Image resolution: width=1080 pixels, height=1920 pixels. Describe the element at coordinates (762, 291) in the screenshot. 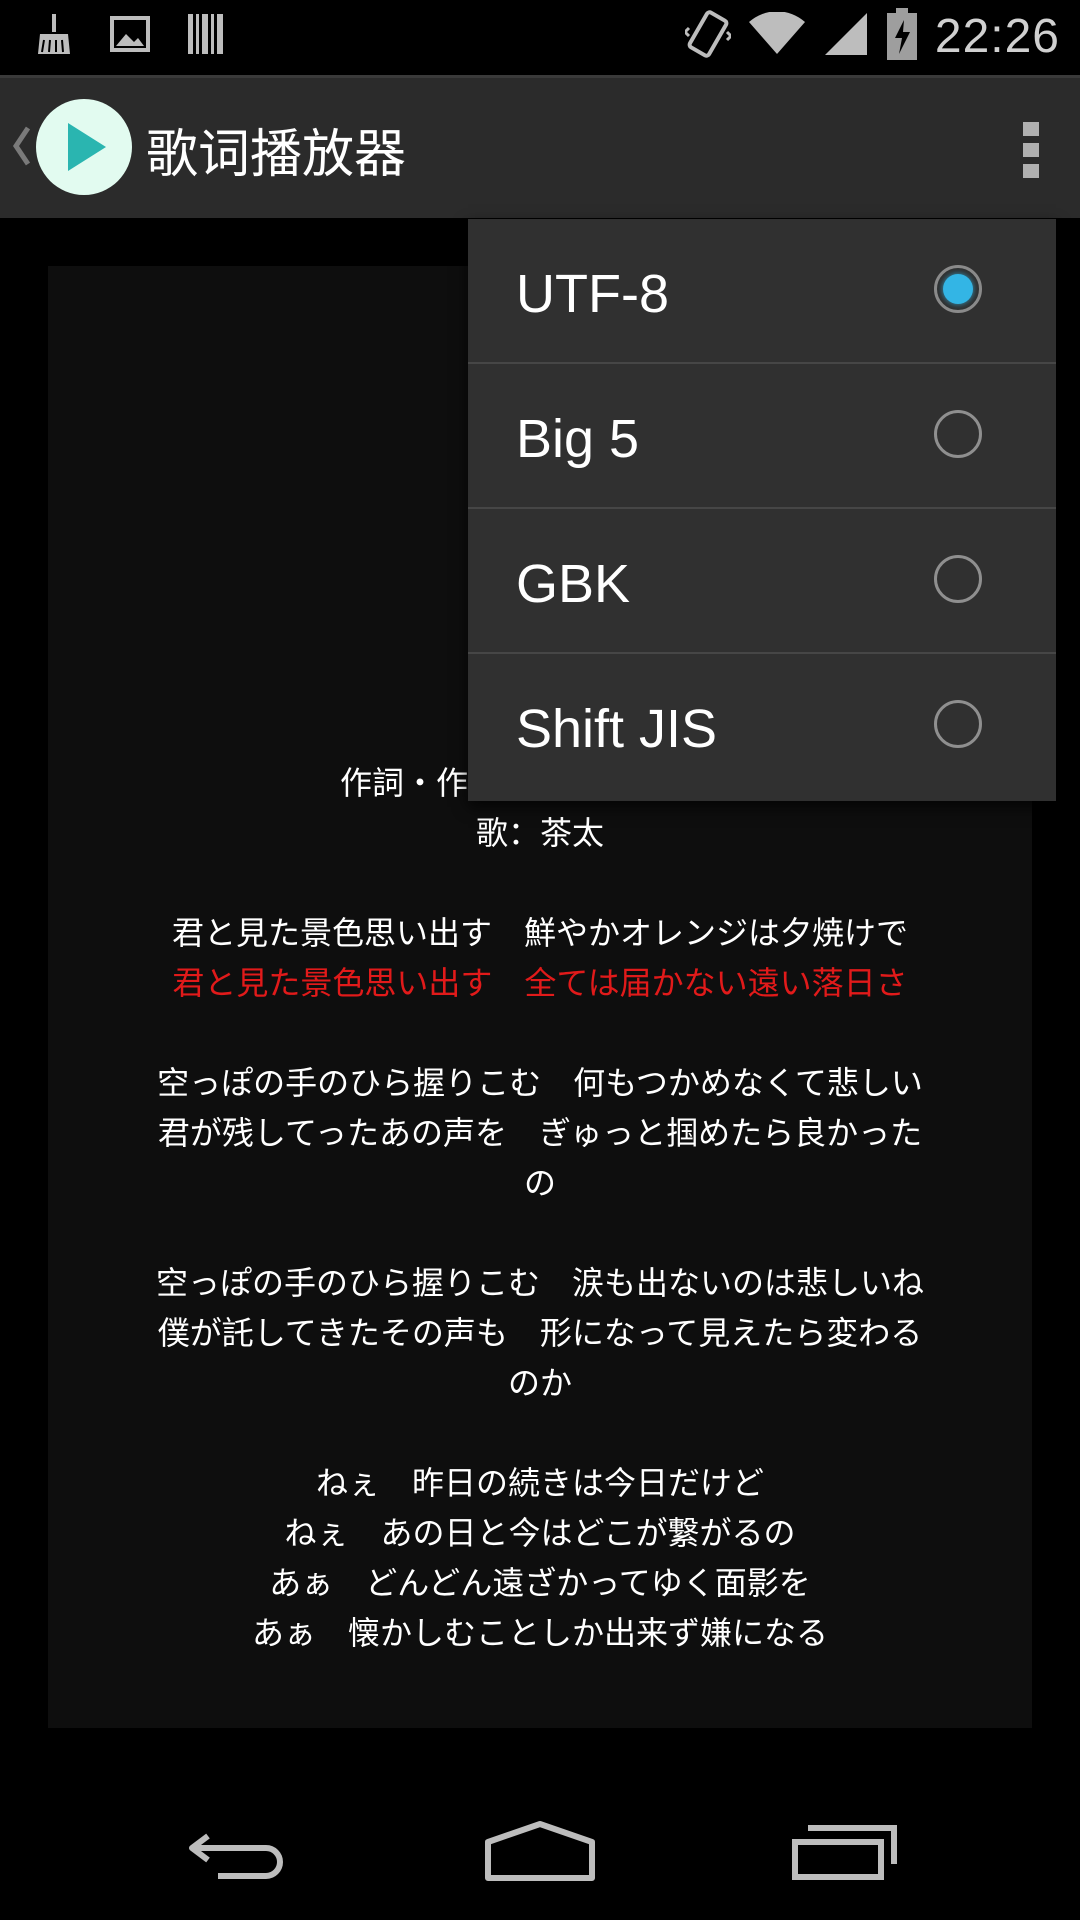

I see `encoding-option-utf8: UTF-8` at that location.